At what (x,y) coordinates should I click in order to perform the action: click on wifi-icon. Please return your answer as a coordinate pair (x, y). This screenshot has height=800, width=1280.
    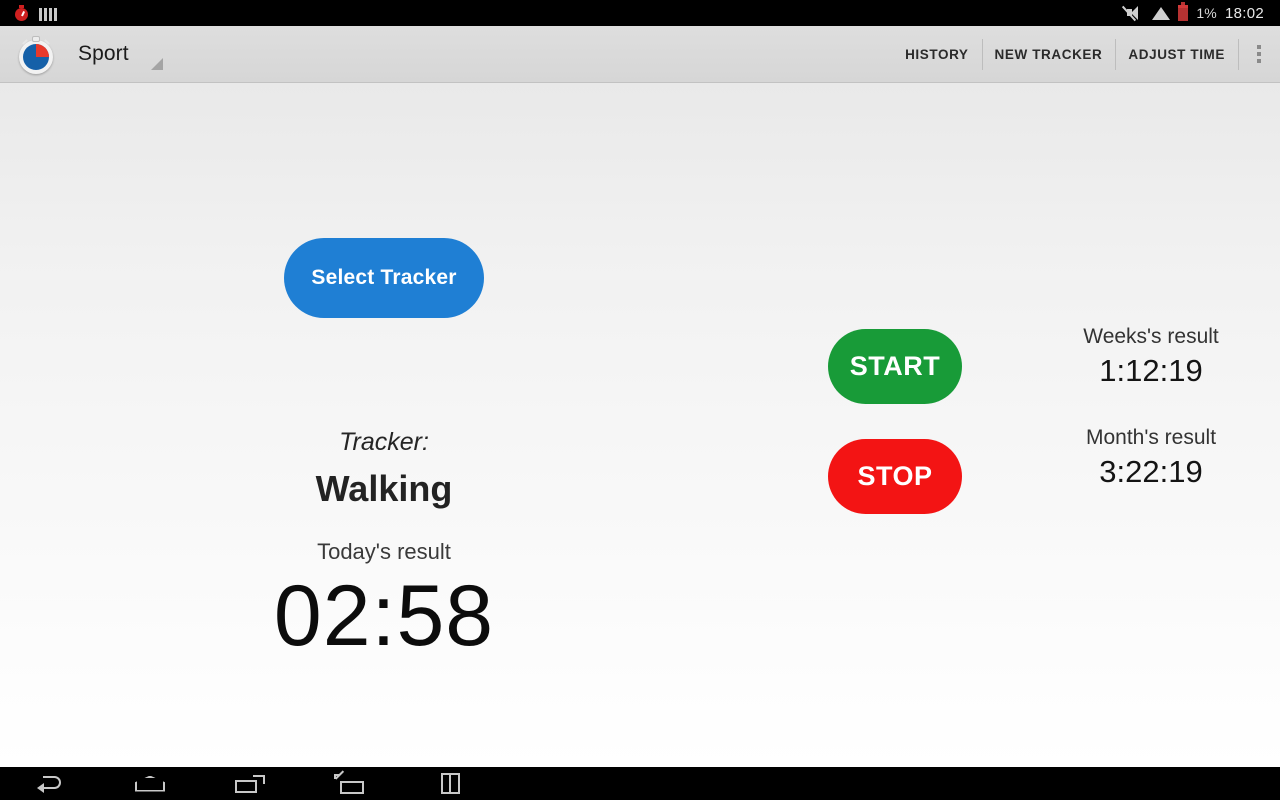
    Looking at the image, I should click on (1161, 13).